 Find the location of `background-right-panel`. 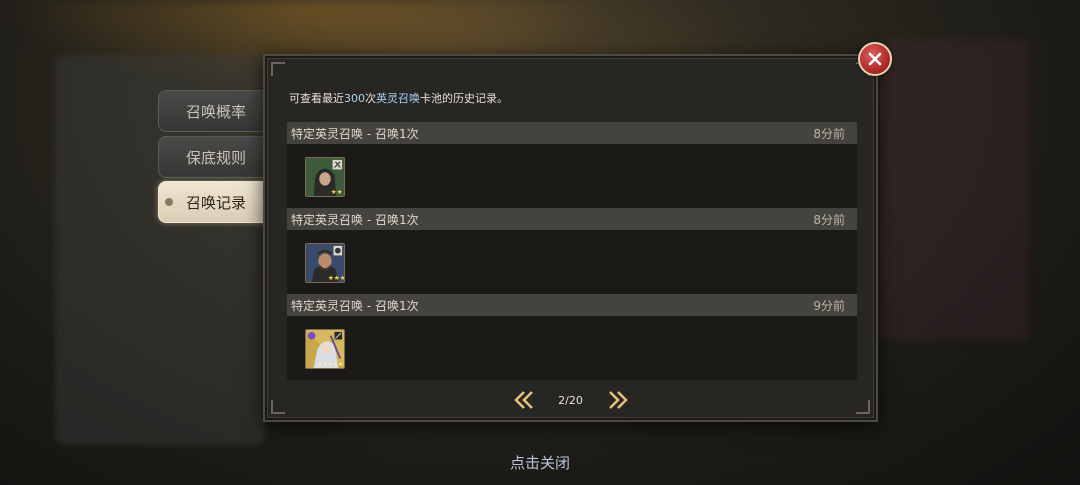

background-right-panel is located at coordinates (953, 190).